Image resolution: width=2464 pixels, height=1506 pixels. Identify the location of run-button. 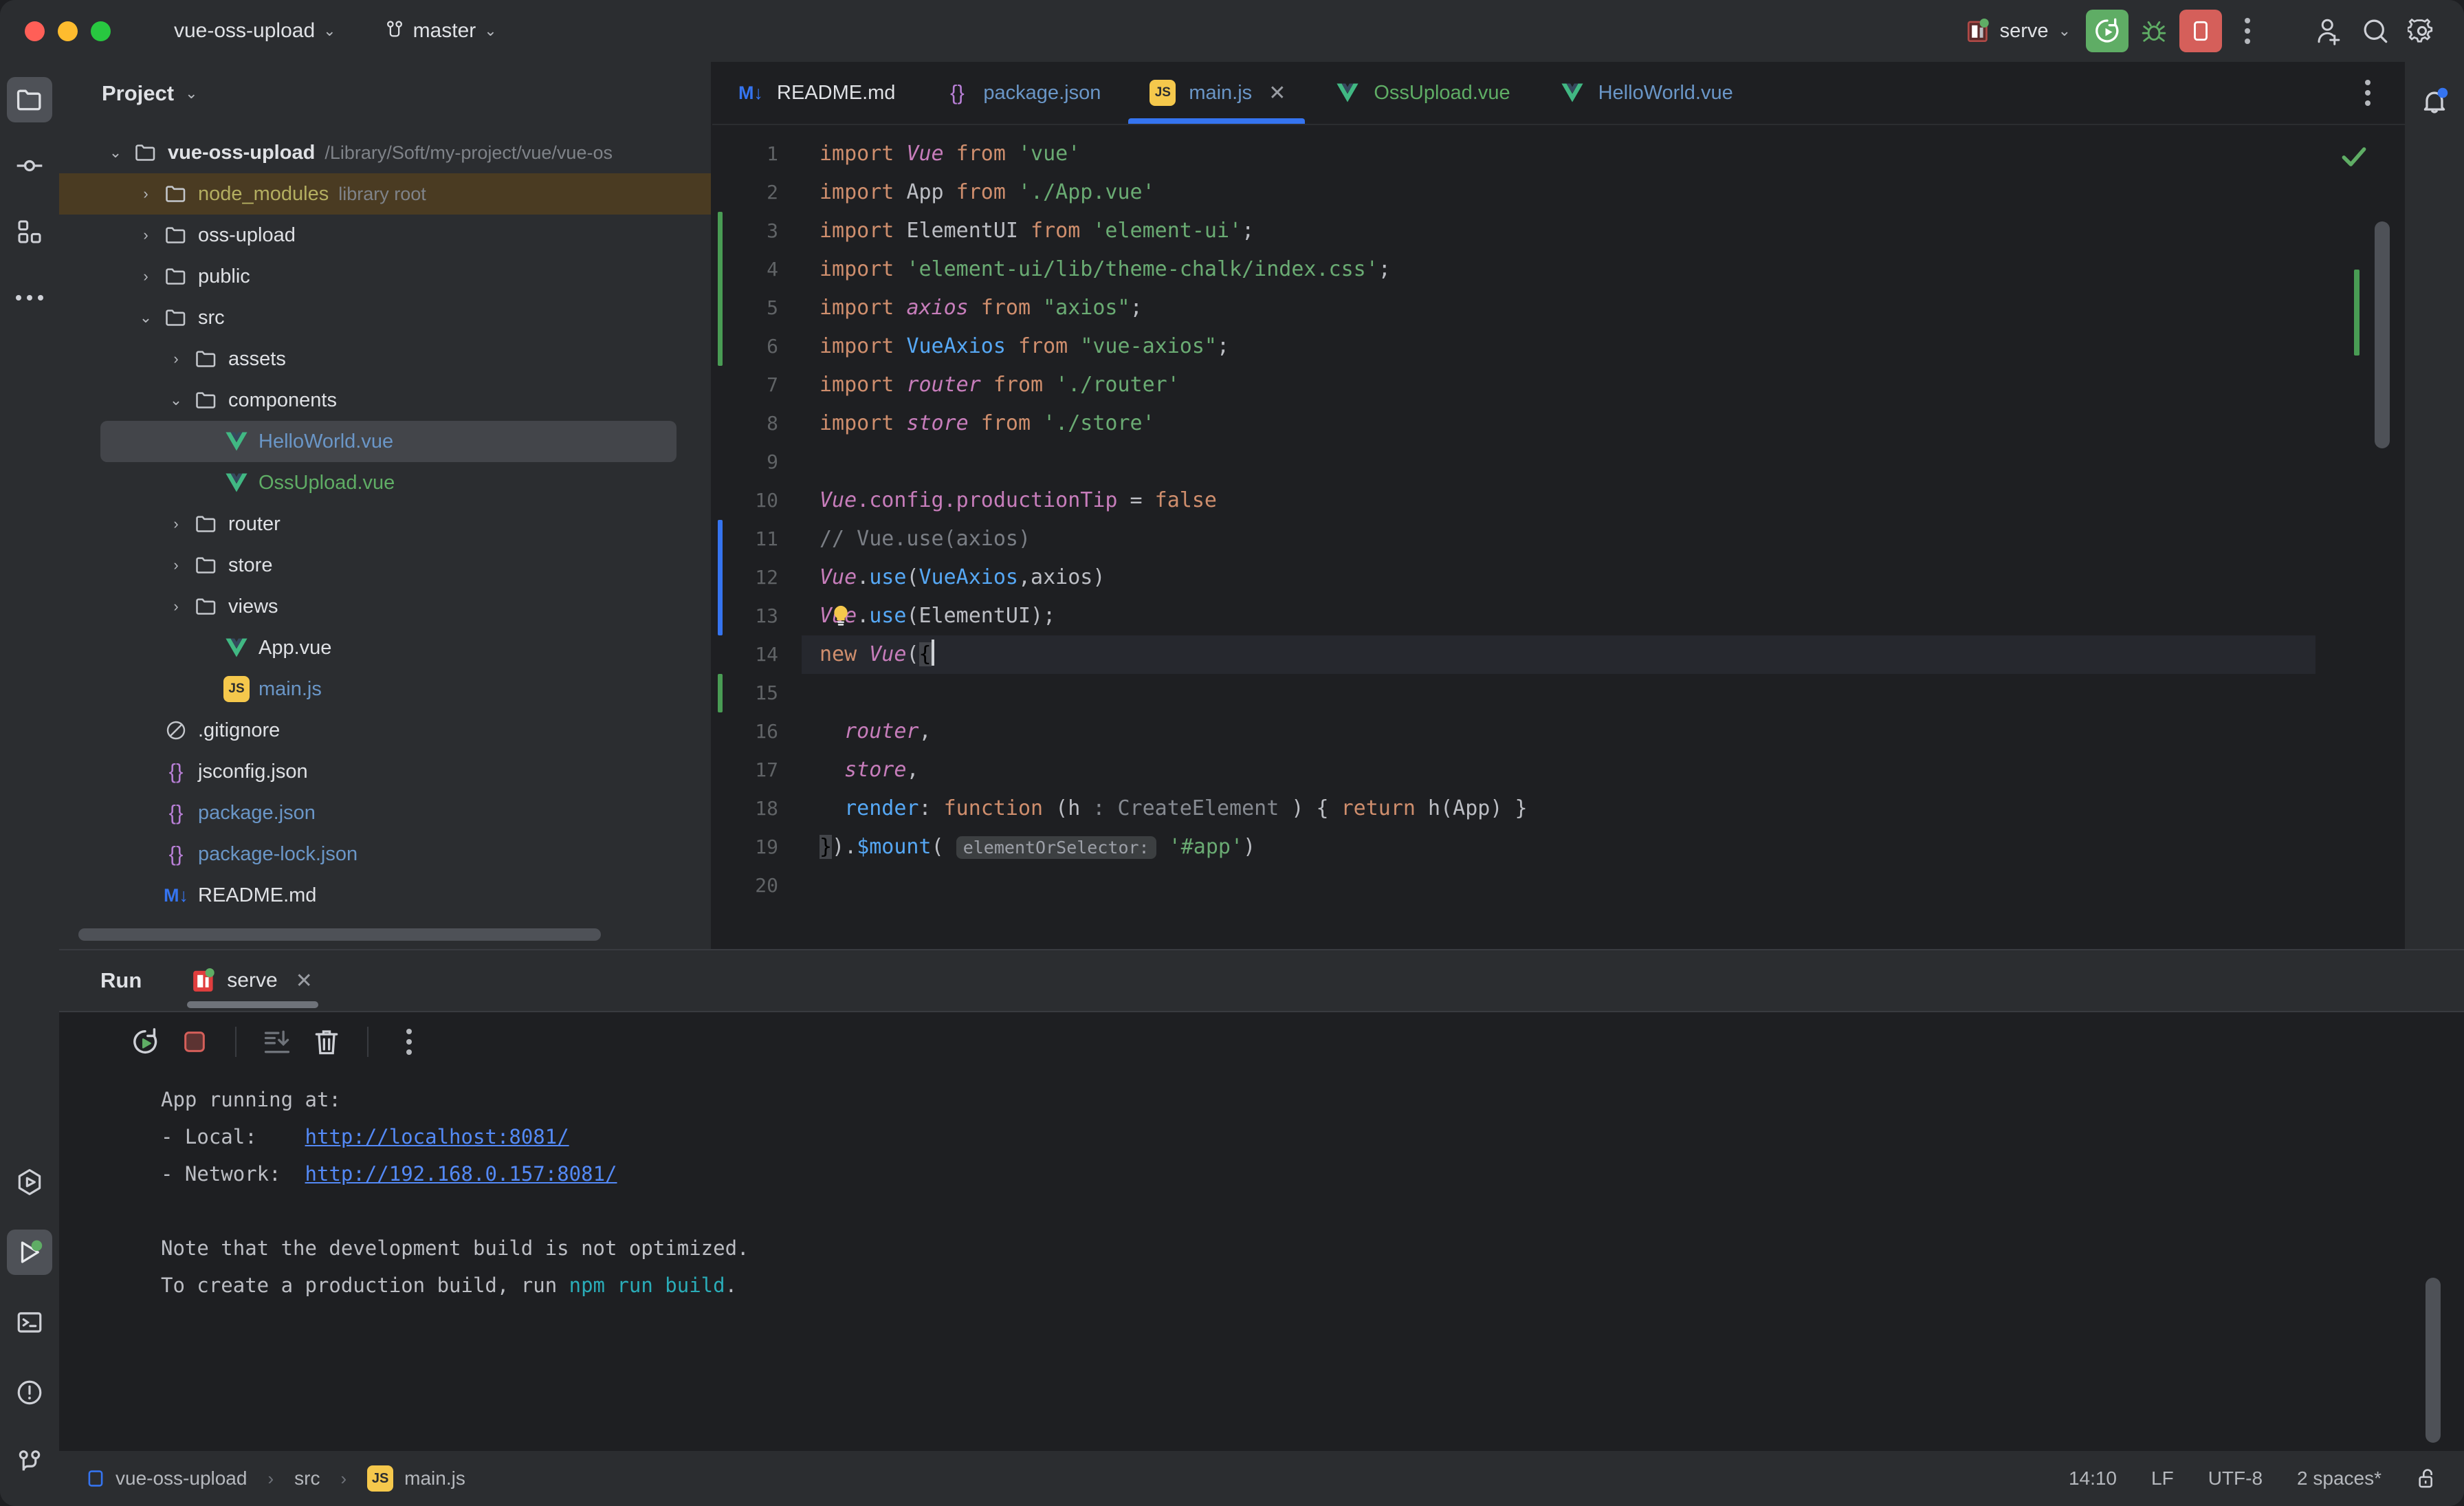
(2107, 31).